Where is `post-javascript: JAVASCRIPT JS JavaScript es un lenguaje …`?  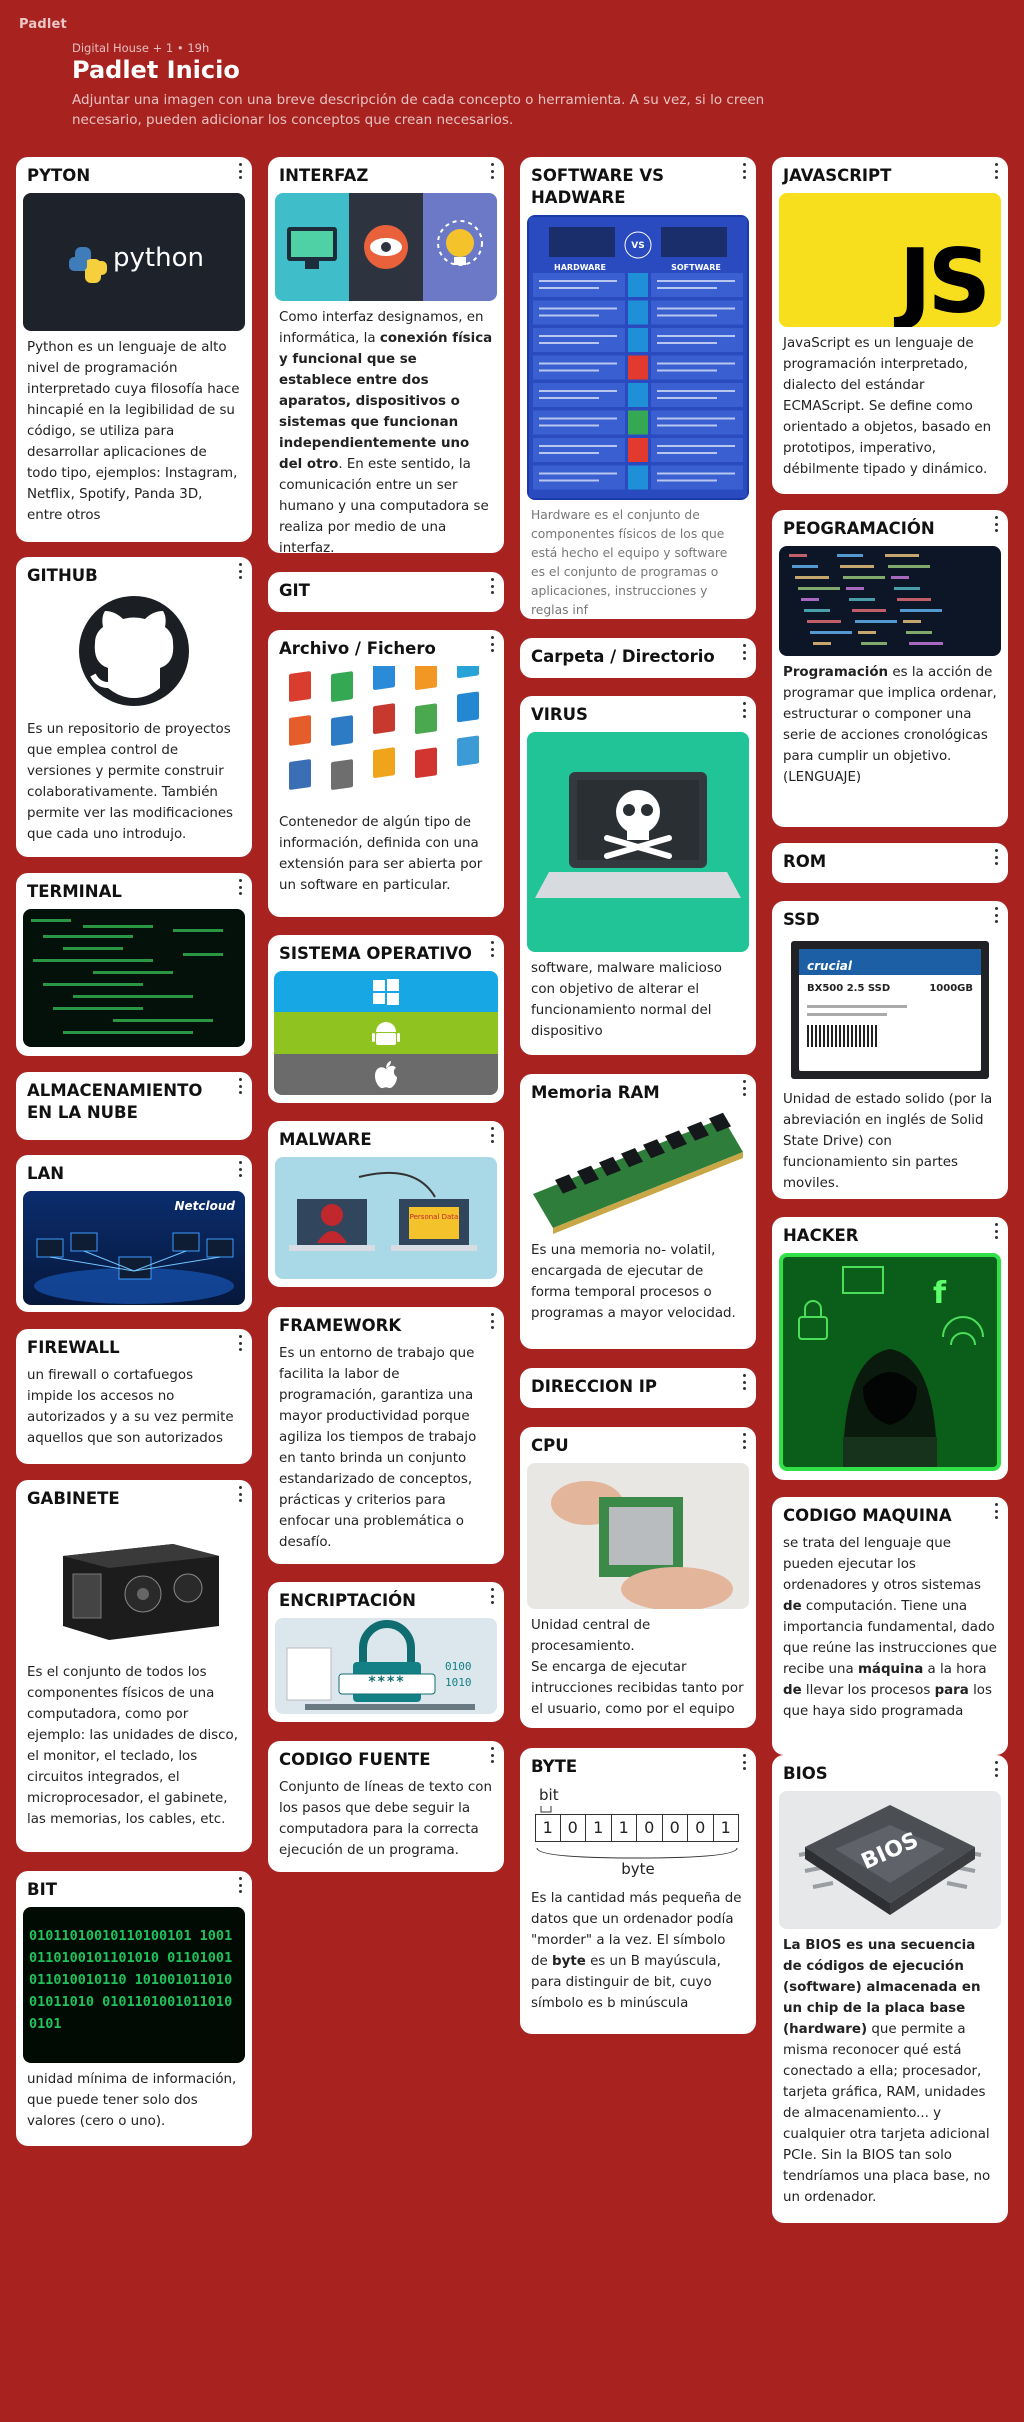
post-javascript: JAVASCRIPT JS JavaScript es un lenguaje … is located at coordinates (890, 325).